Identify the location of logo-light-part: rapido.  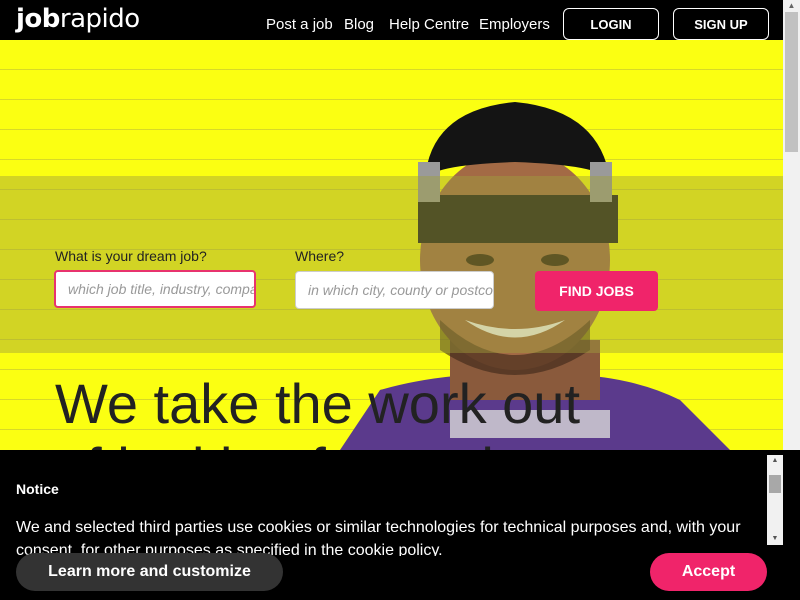
(99, 19).